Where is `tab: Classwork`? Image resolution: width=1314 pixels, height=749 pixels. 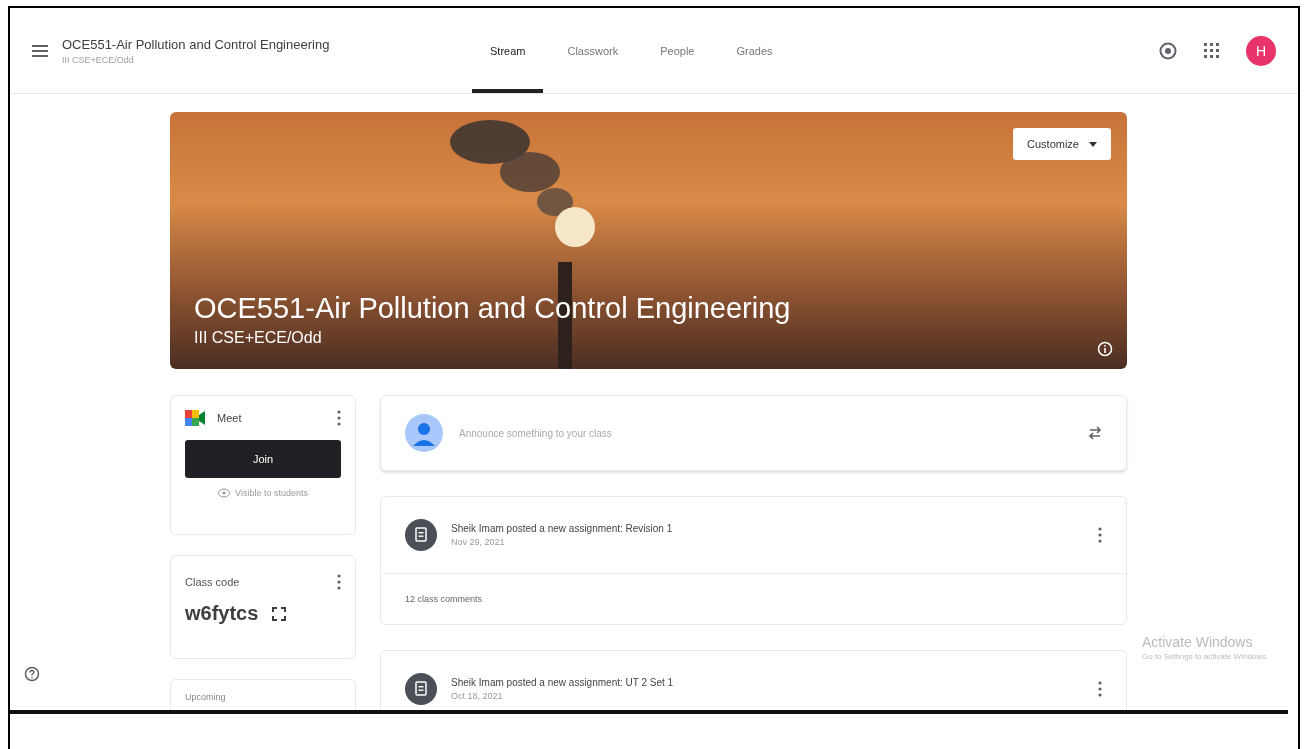
tab: Classwork is located at coordinates (593, 50).